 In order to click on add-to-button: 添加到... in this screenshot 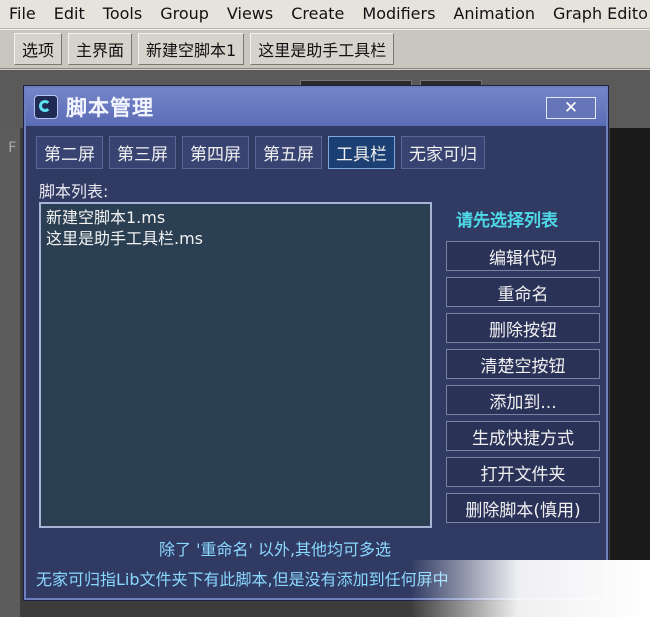, I will do `click(523, 400)`.